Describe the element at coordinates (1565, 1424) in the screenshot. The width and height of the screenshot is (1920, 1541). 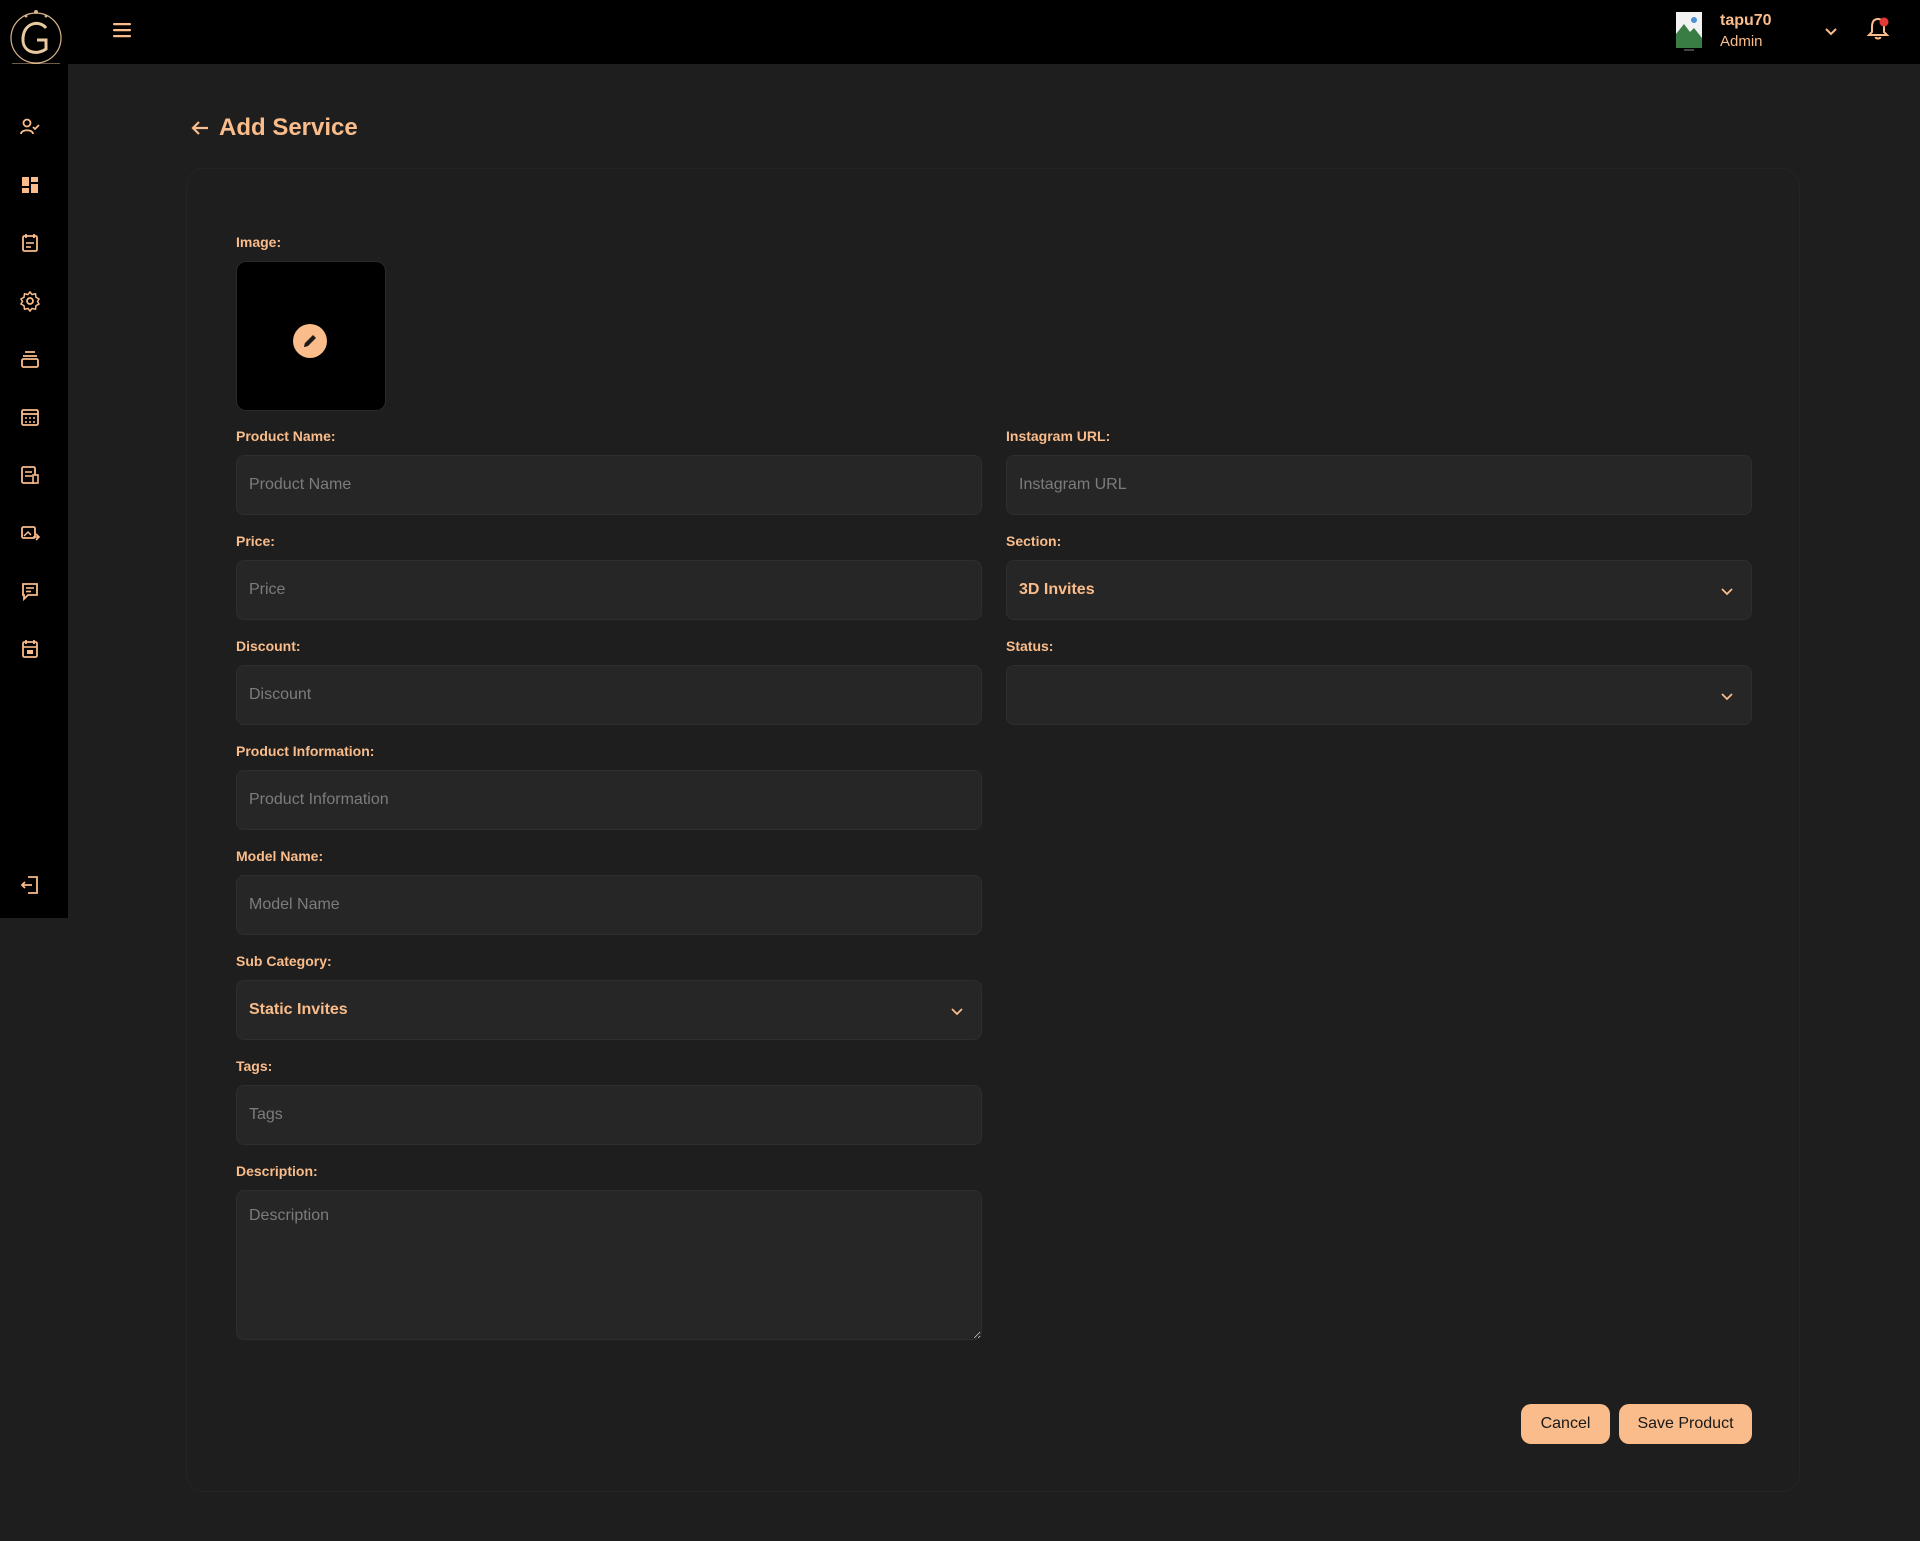
I see `cancel-button: Cancel` at that location.